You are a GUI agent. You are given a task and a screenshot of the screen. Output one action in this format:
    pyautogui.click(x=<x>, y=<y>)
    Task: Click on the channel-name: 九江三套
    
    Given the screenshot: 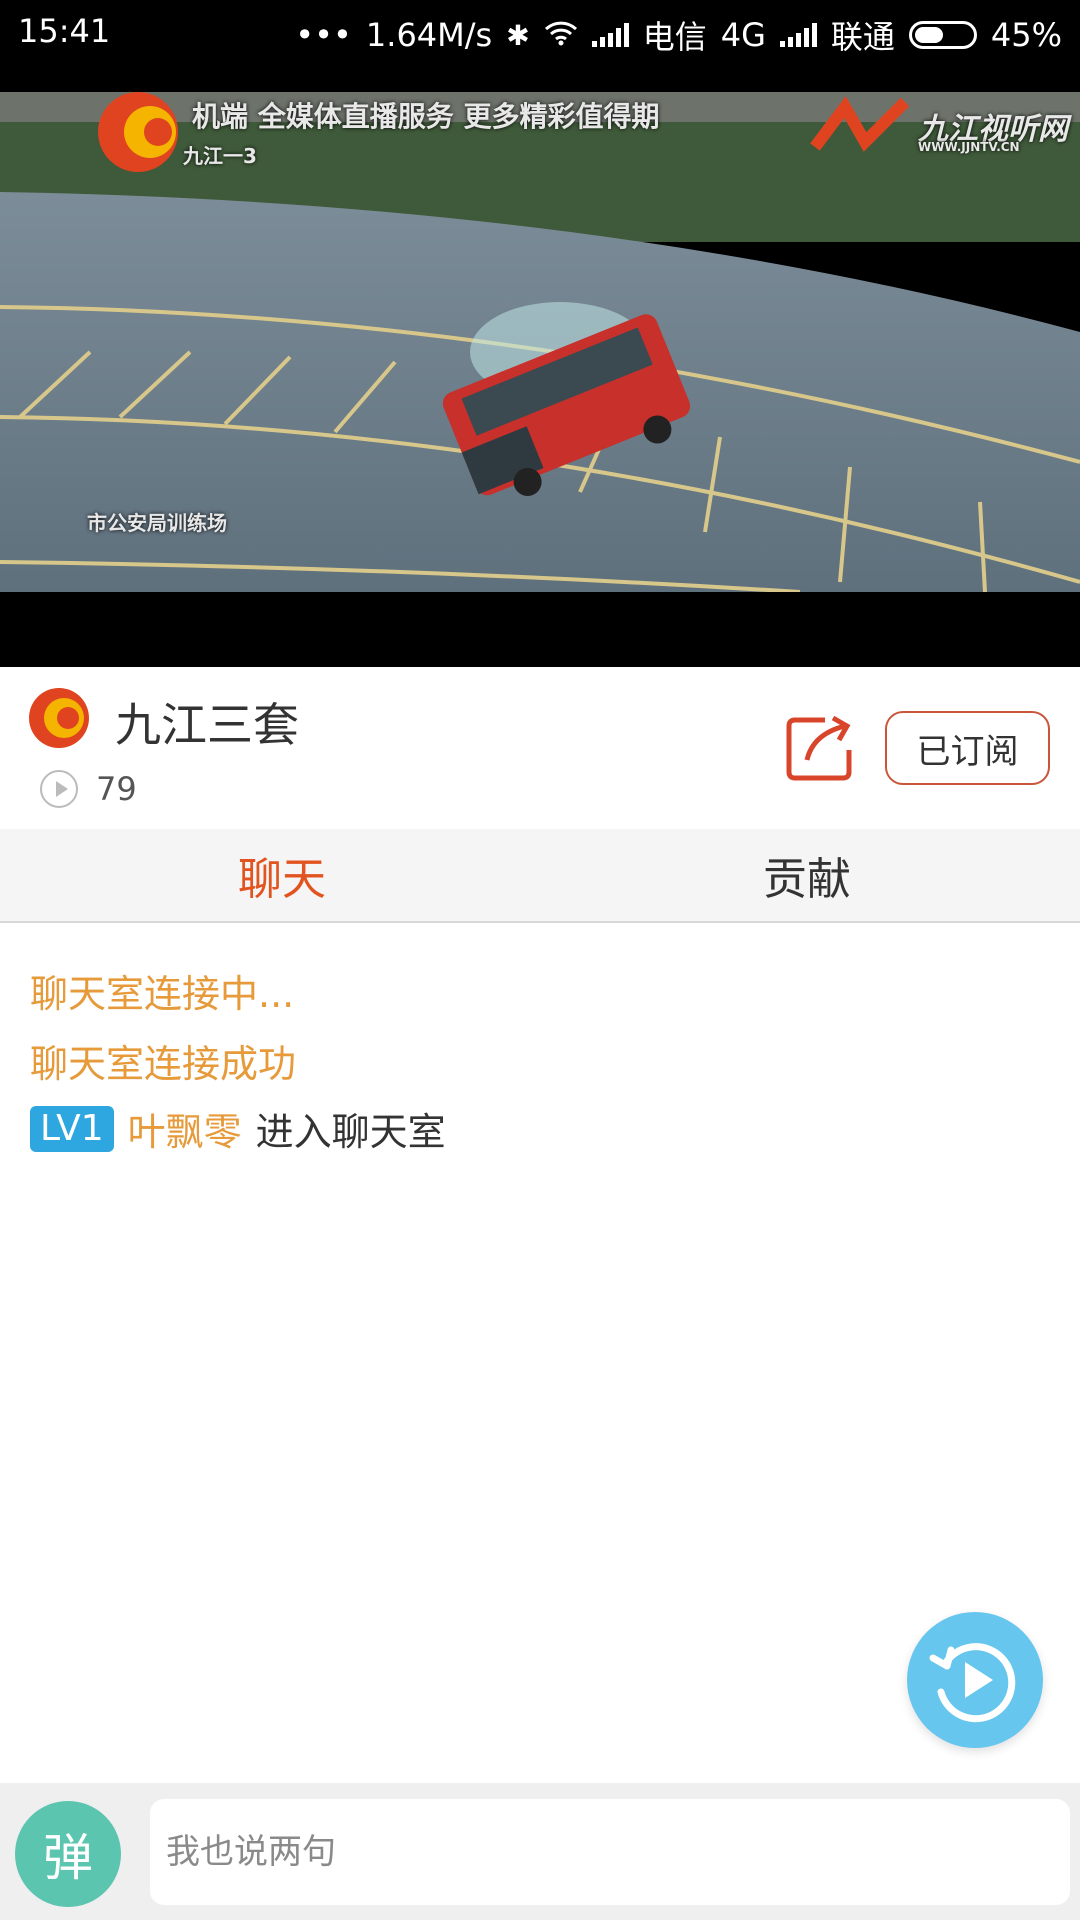 What is the action you would take?
    pyautogui.click(x=207, y=725)
    